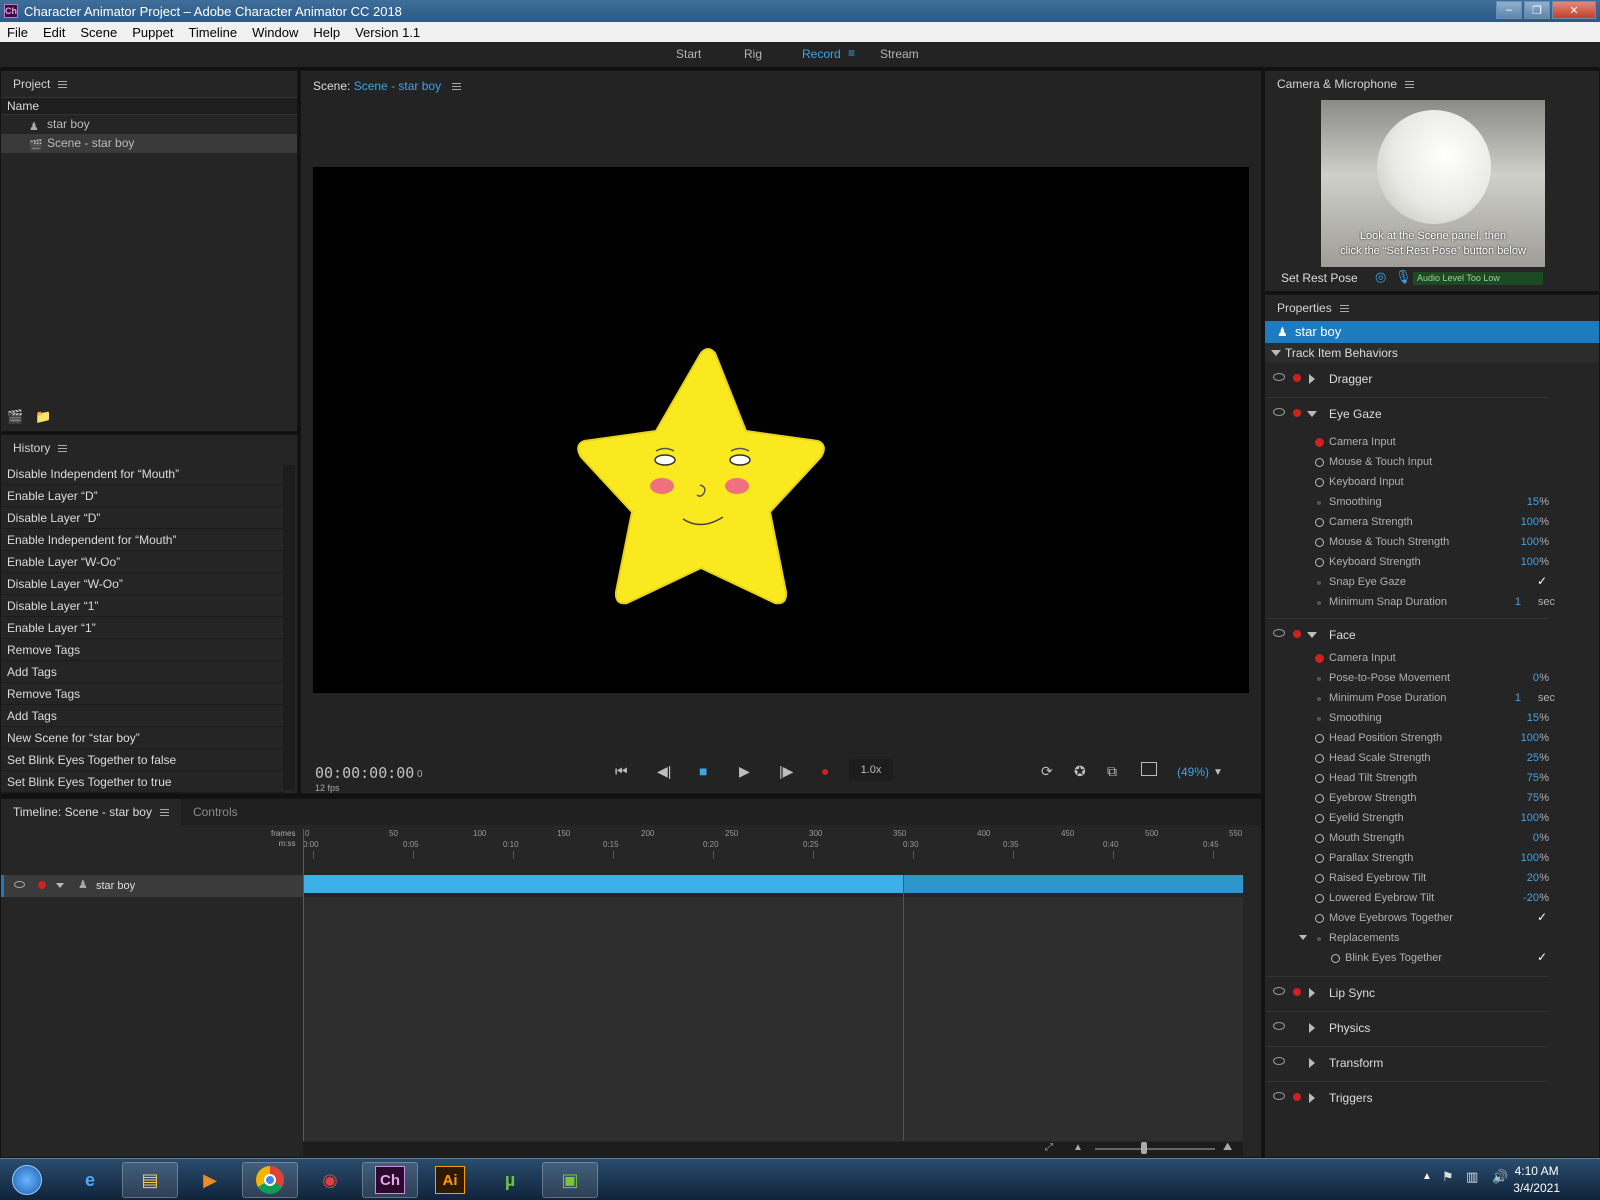  I want to click on action-center-icon: ⚑, so click(1448, 1177).